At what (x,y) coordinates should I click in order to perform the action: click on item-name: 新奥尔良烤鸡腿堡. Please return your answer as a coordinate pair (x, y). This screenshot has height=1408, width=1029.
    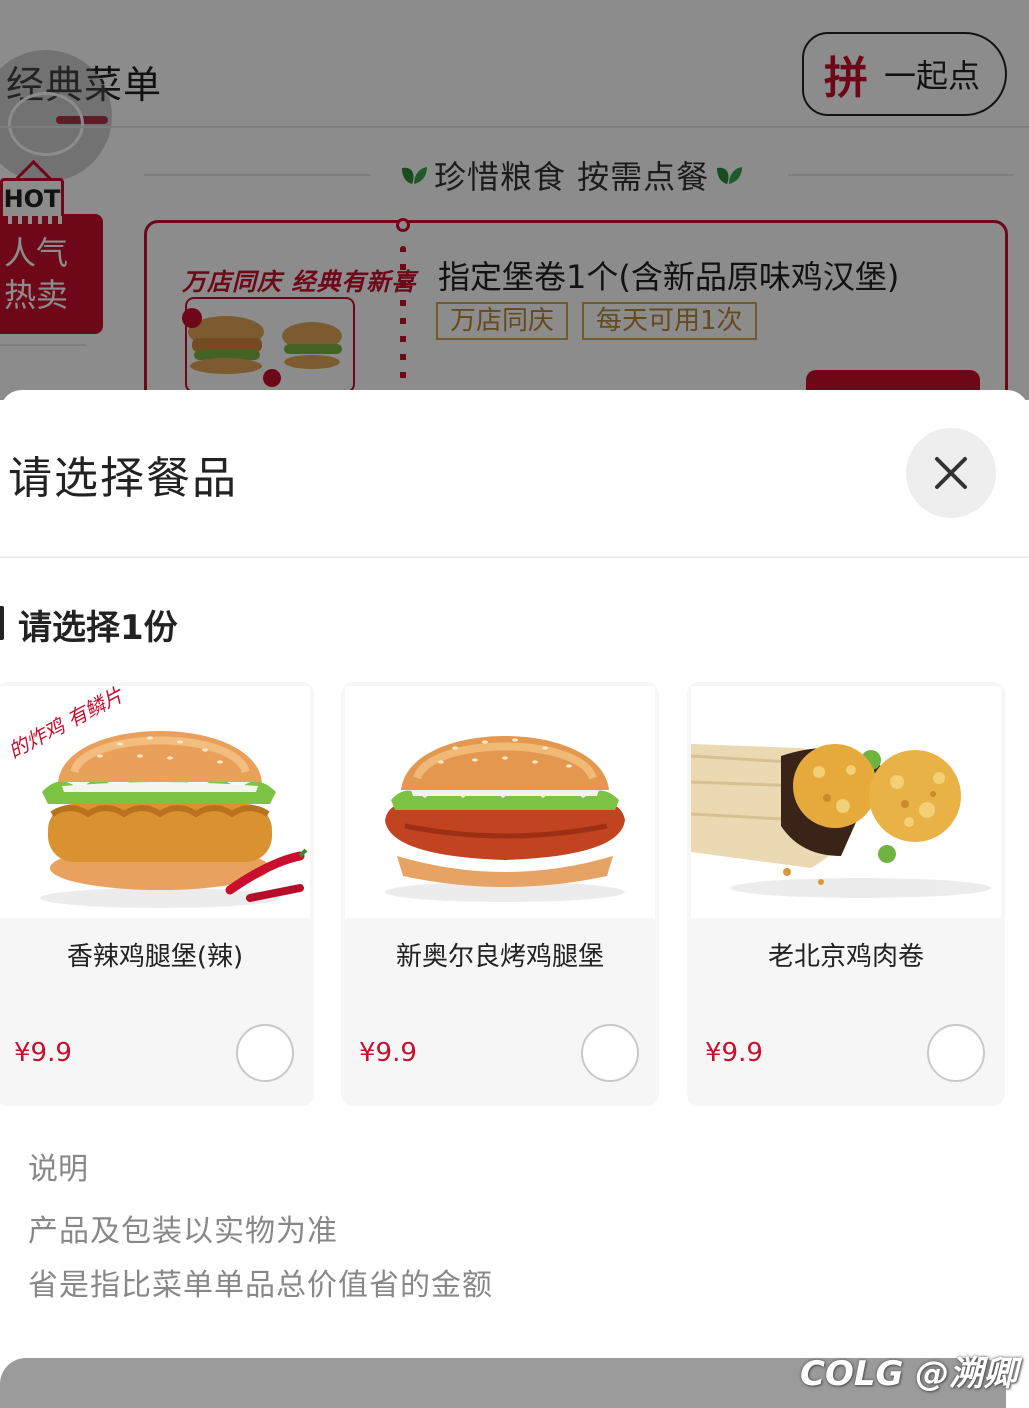
    Looking at the image, I should click on (499, 957).